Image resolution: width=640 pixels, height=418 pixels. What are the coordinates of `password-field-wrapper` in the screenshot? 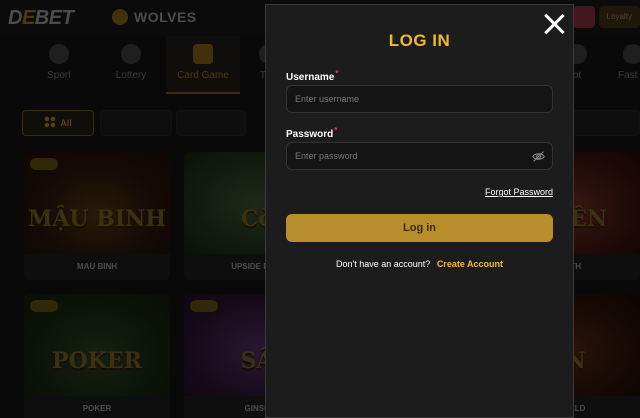 It's located at (419, 156).